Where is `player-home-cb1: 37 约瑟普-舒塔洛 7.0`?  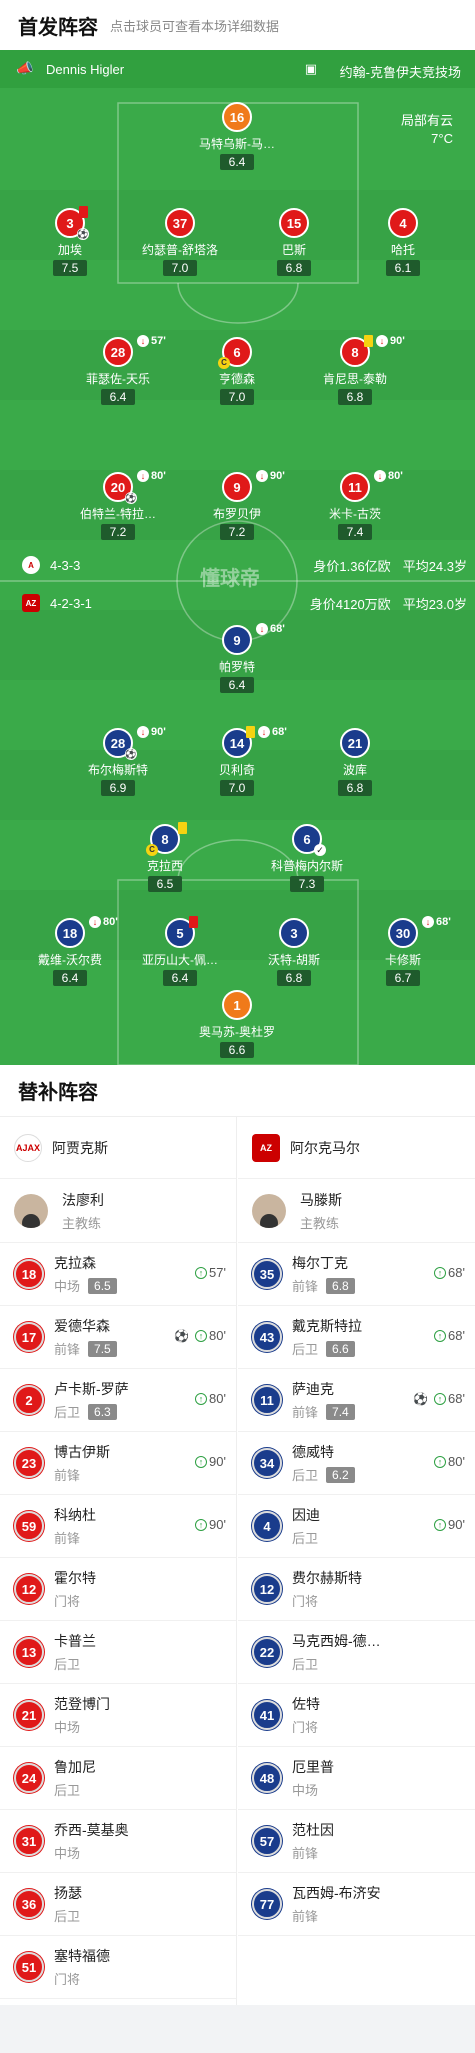 player-home-cb1: 37 约瑟普-舒塔洛 7.0 is located at coordinates (180, 242).